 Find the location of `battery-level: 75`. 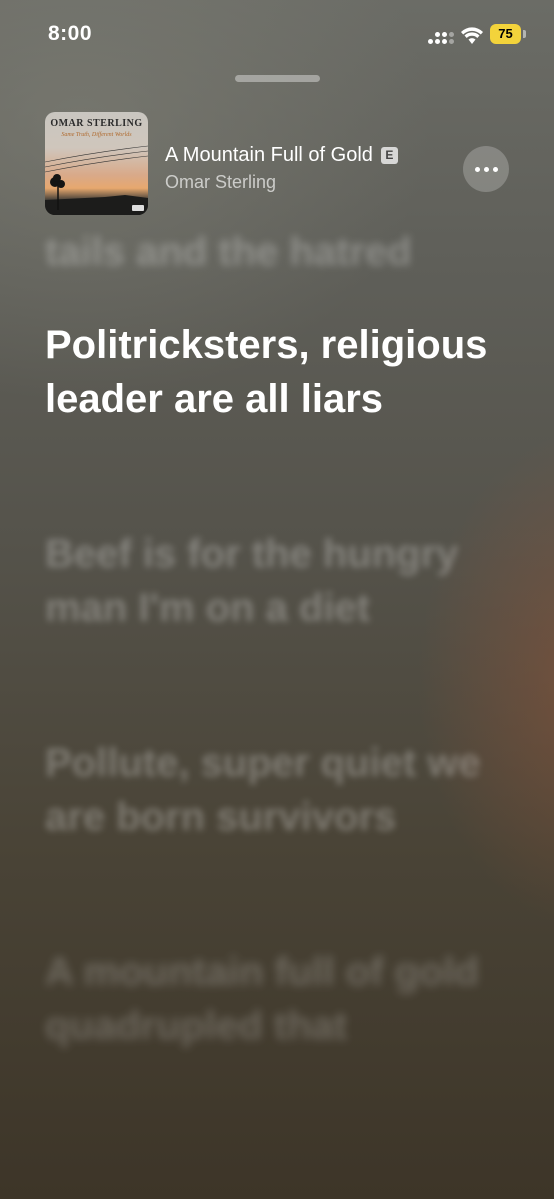

battery-level: 75 is located at coordinates (505, 34).